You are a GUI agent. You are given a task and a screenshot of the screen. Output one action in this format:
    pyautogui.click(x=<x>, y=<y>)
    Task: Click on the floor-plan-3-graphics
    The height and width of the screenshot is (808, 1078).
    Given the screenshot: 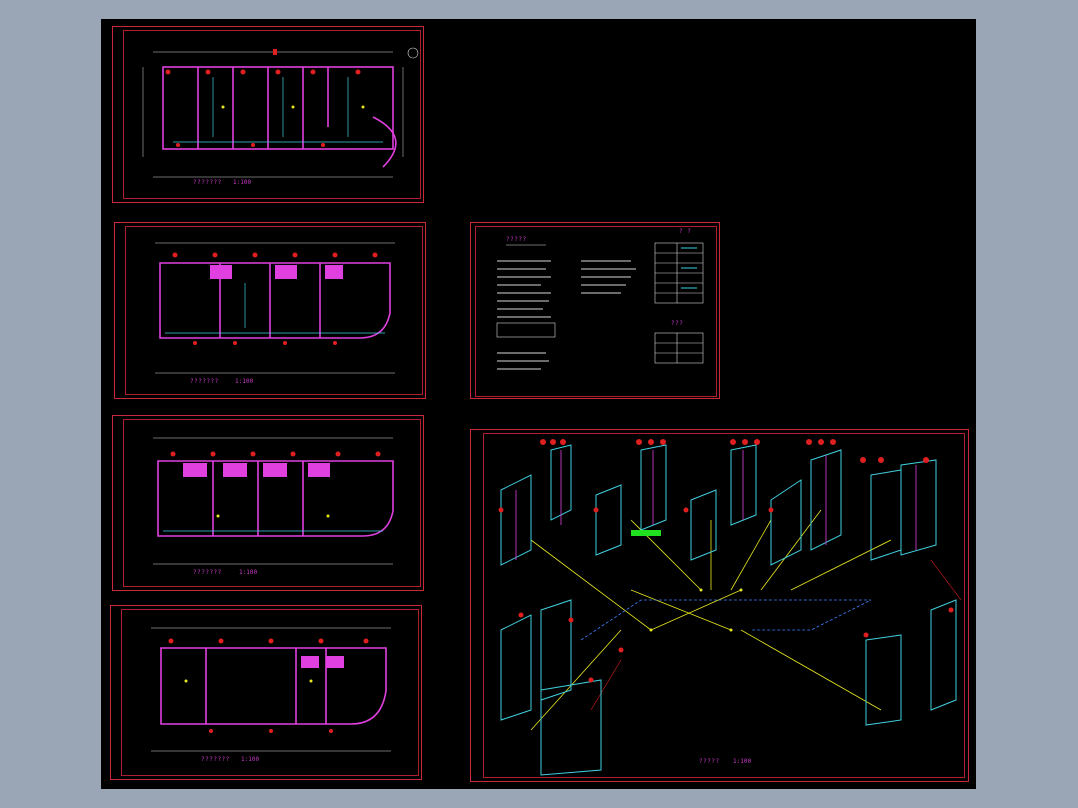 What is the action you would take?
    pyautogui.click(x=273, y=501)
    